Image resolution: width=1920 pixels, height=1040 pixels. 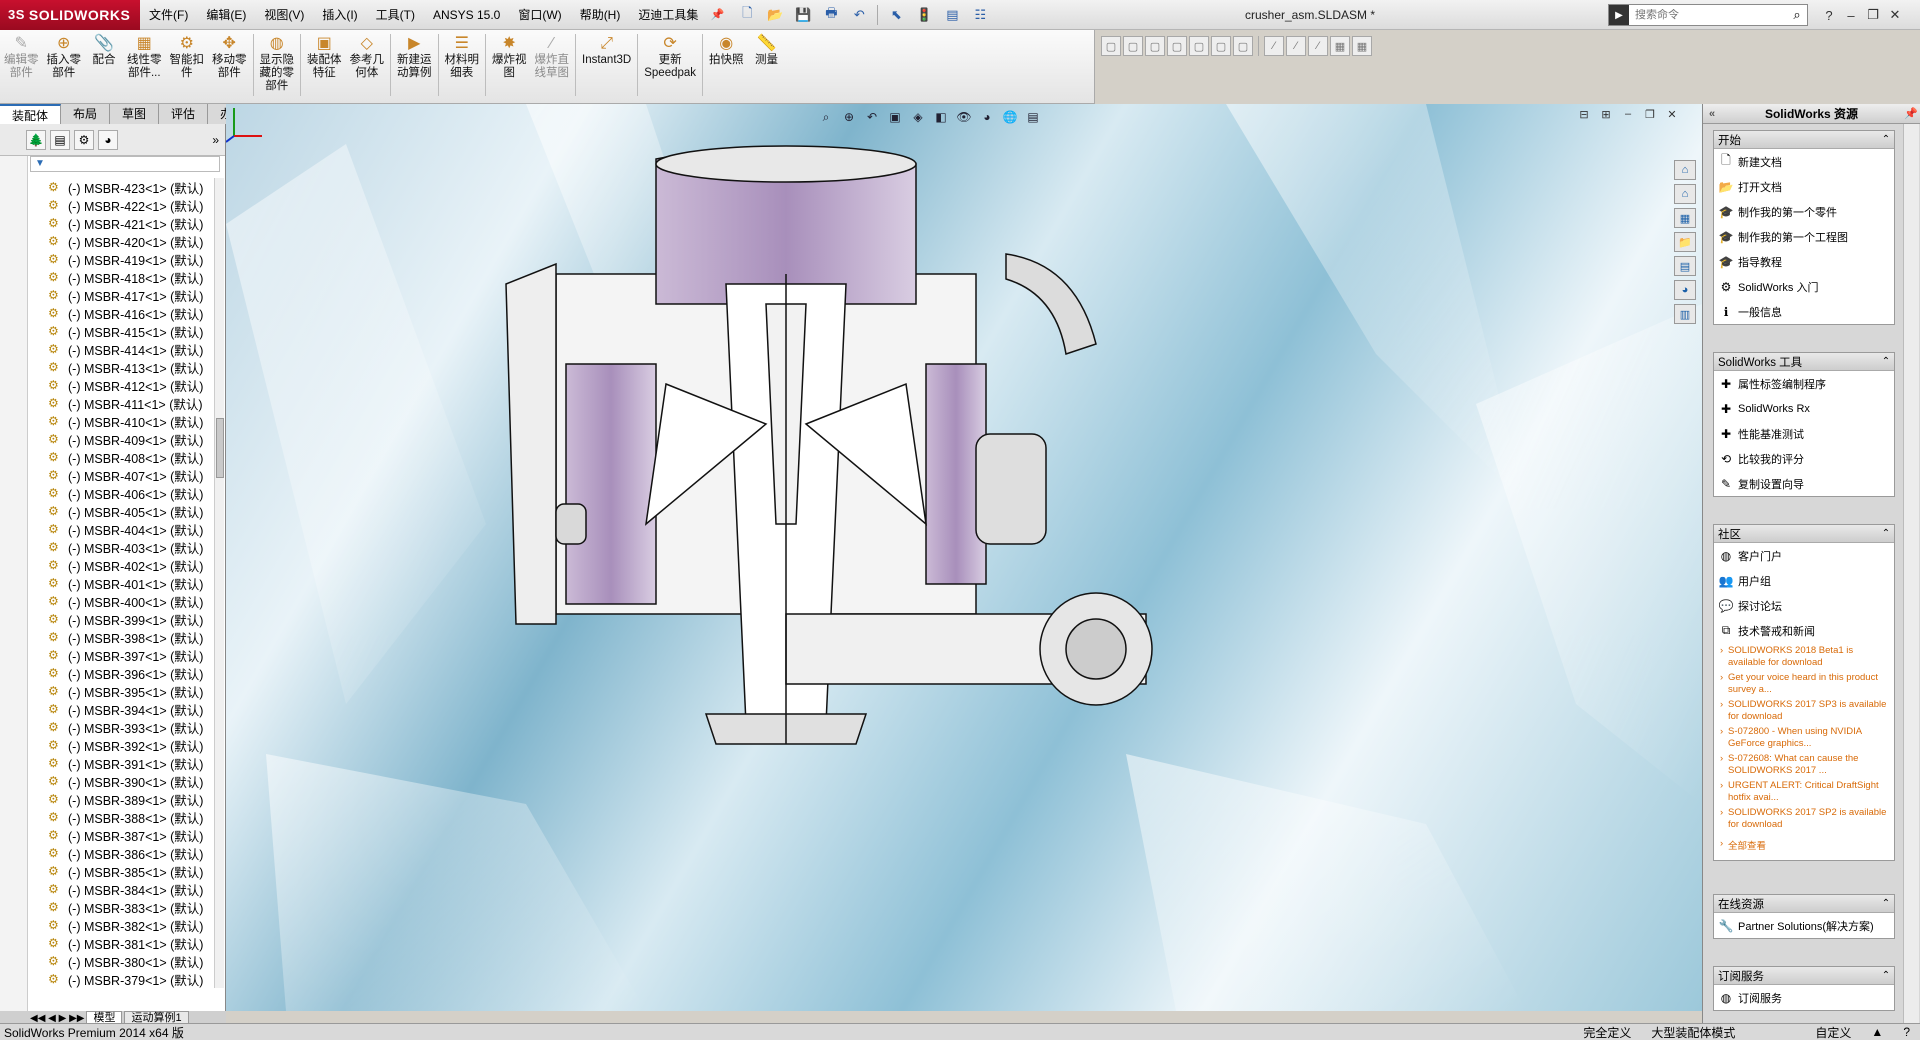 I want to click on display-manager-icon: ◕, so click(x=108, y=139).